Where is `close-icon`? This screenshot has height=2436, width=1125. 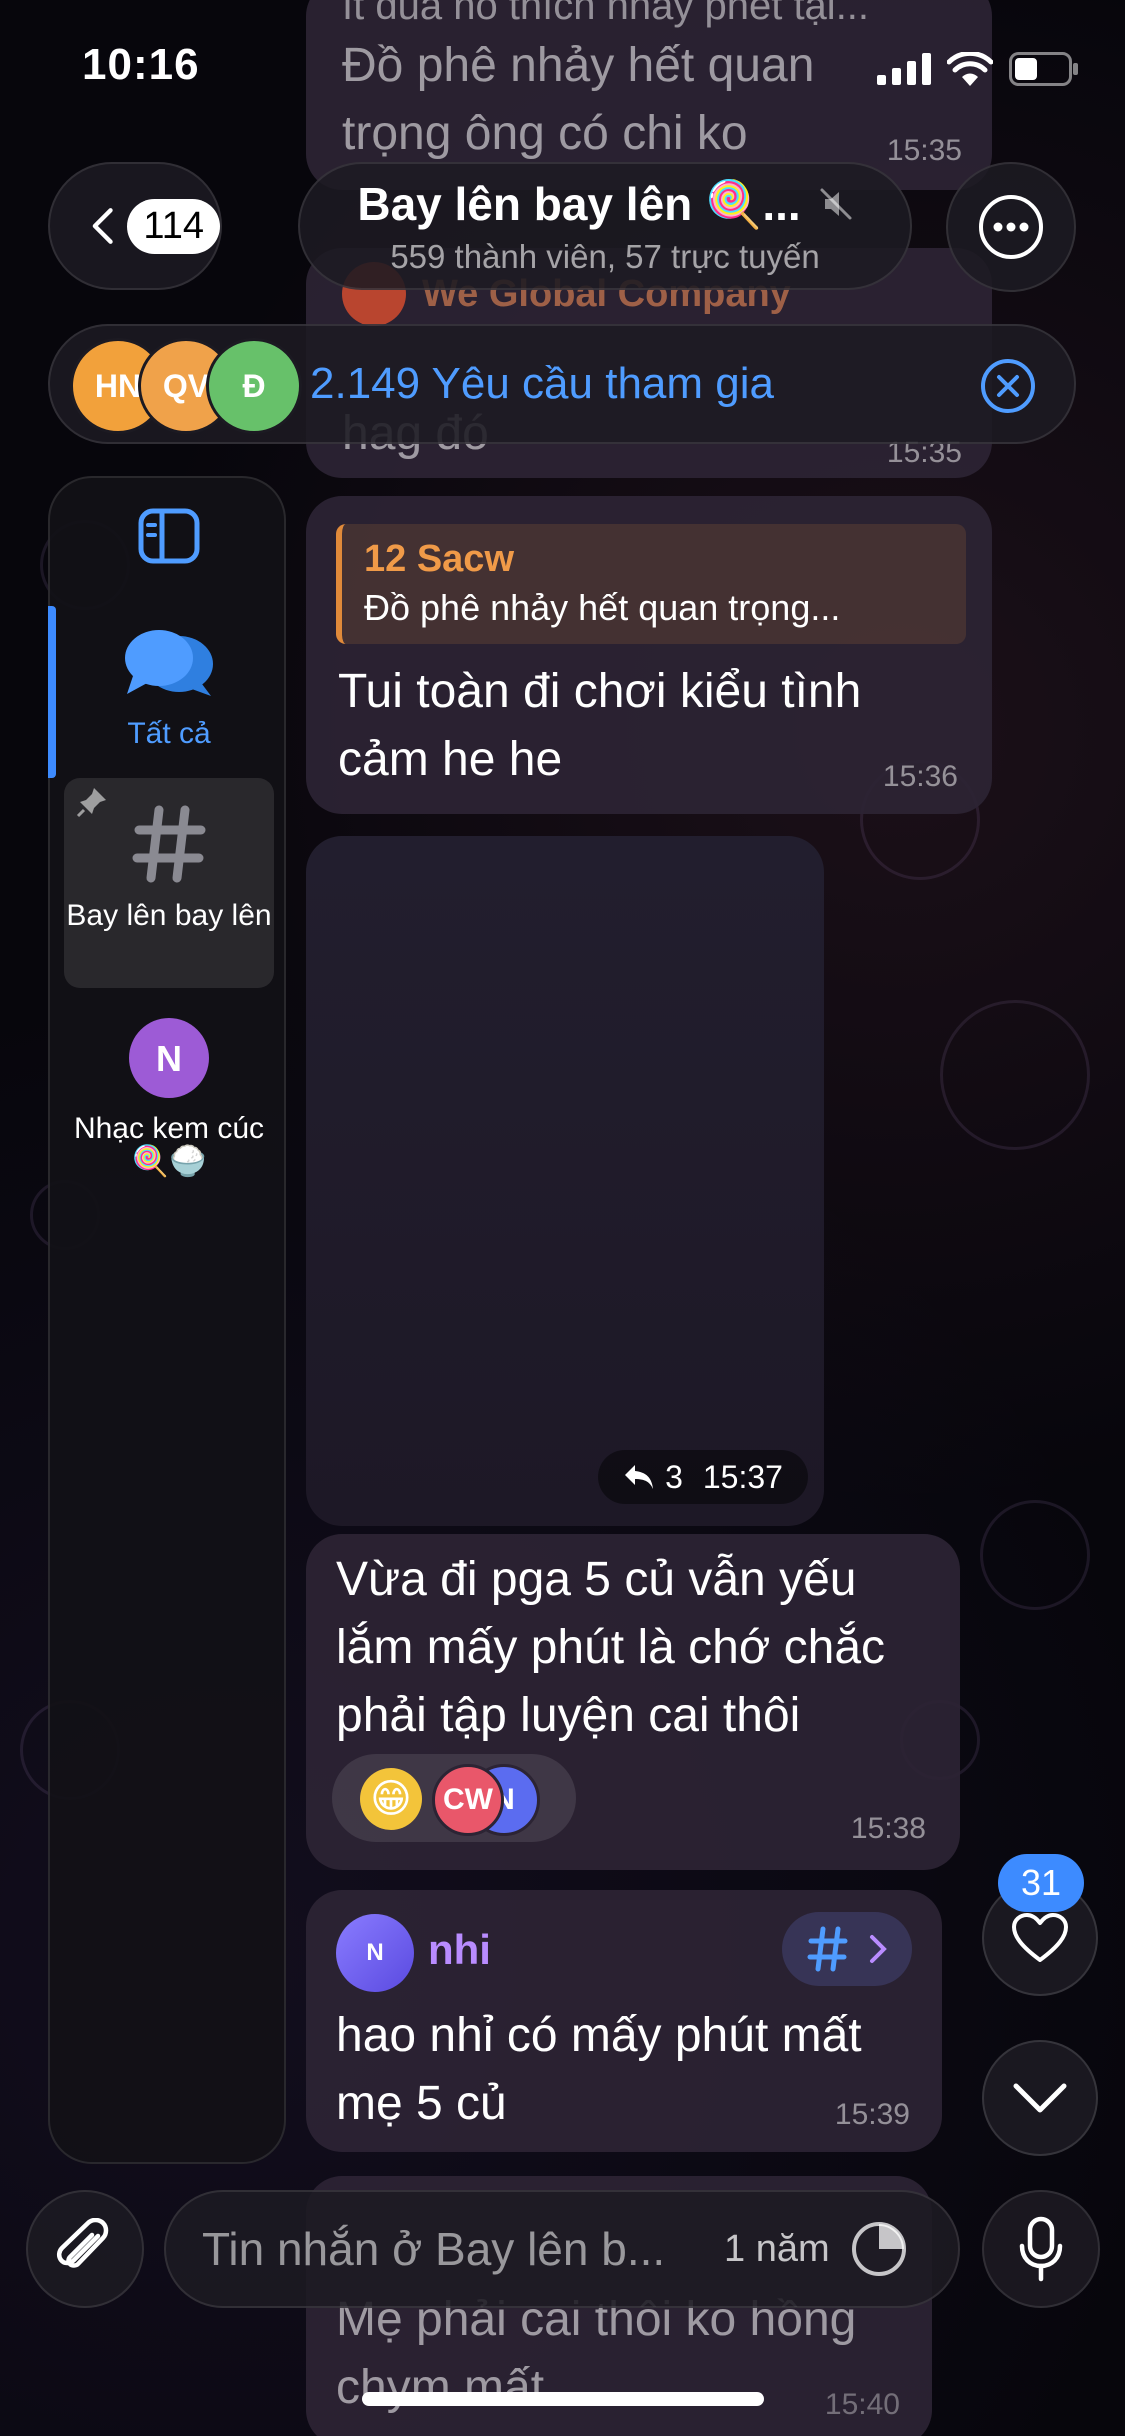 close-icon is located at coordinates (1008, 386).